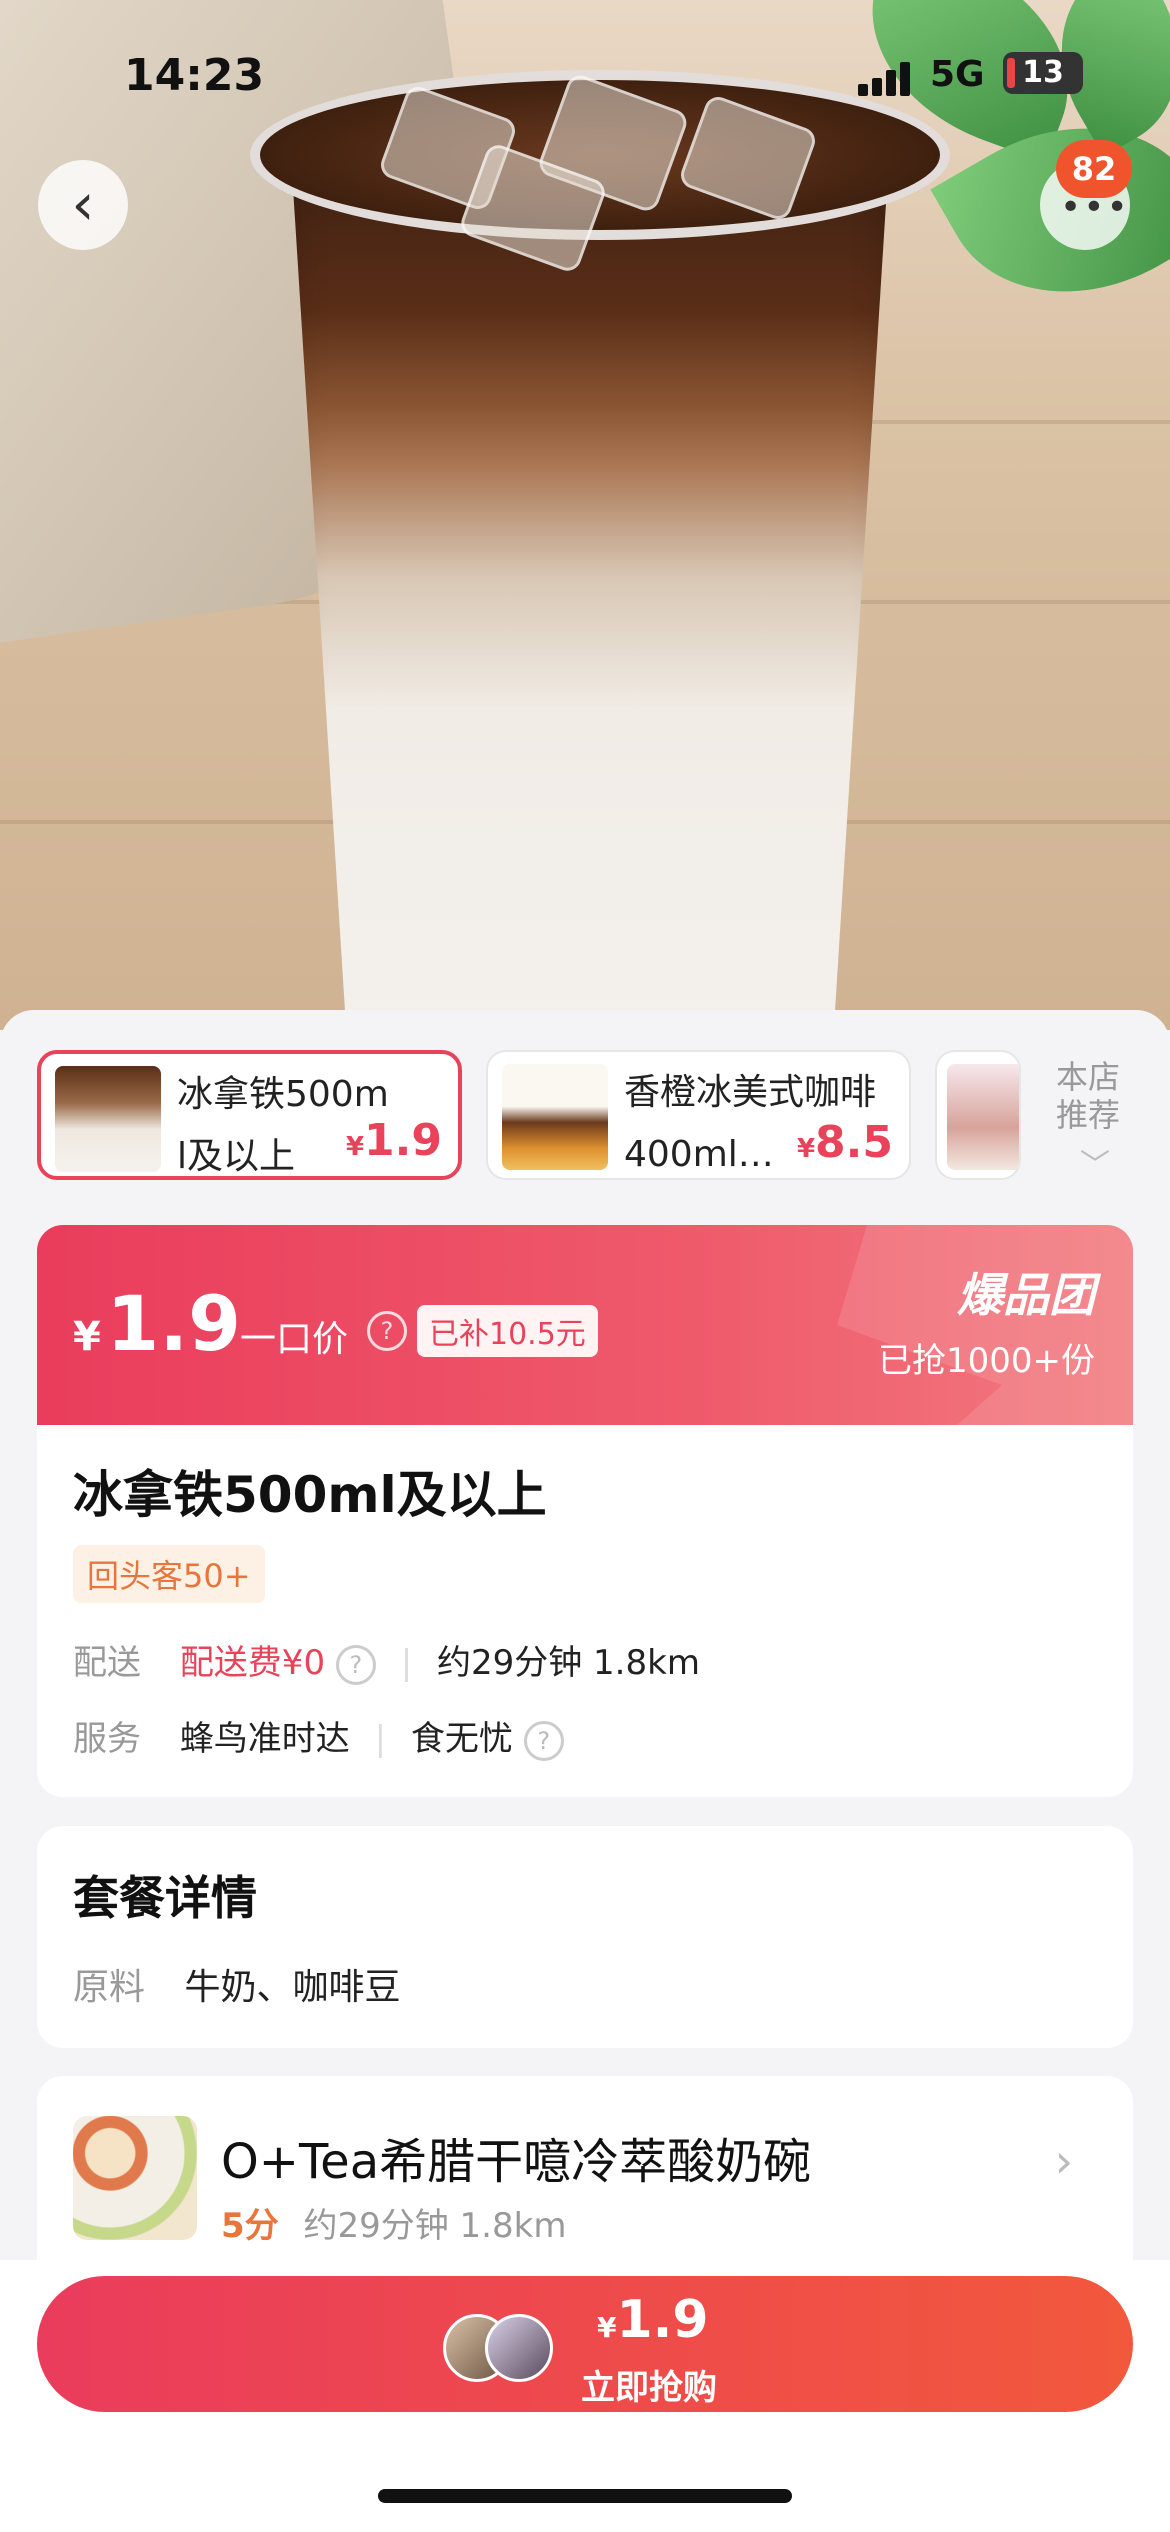 The width and height of the screenshot is (1170, 2532). Describe the element at coordinates (649, 2388) in the screenshot. I see `buy-label: 立即抢购` at that location.